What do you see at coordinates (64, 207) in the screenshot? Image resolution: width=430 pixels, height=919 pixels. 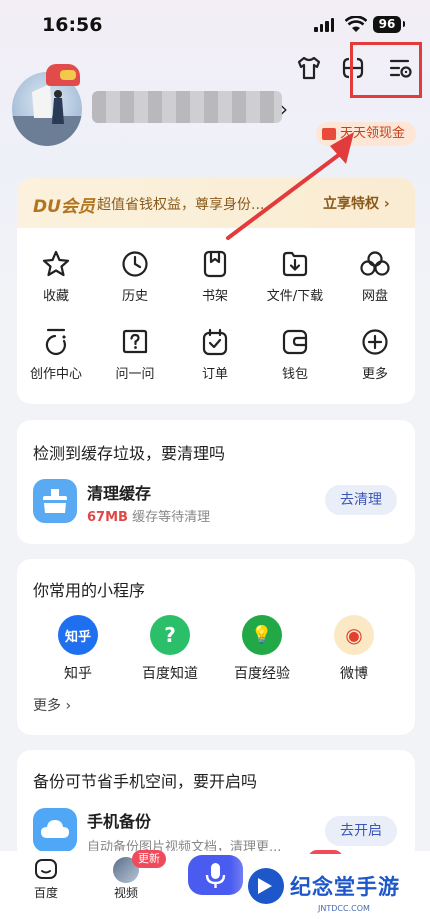 I see `vip-logo: DU会员` at bounding box center [64, 207].